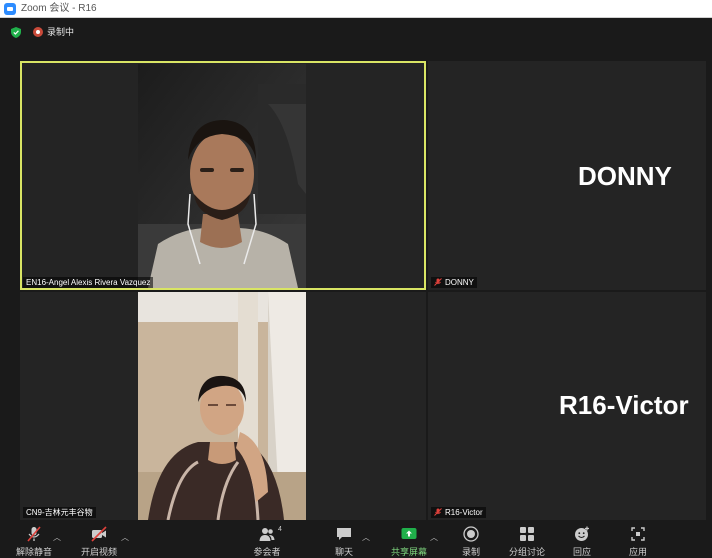 Image resolution: width=712 pixels, height=558 pixels. Describe the element at coordinates (582, 541) in the screenshot. I see `reactions-button: 回应` at that location.